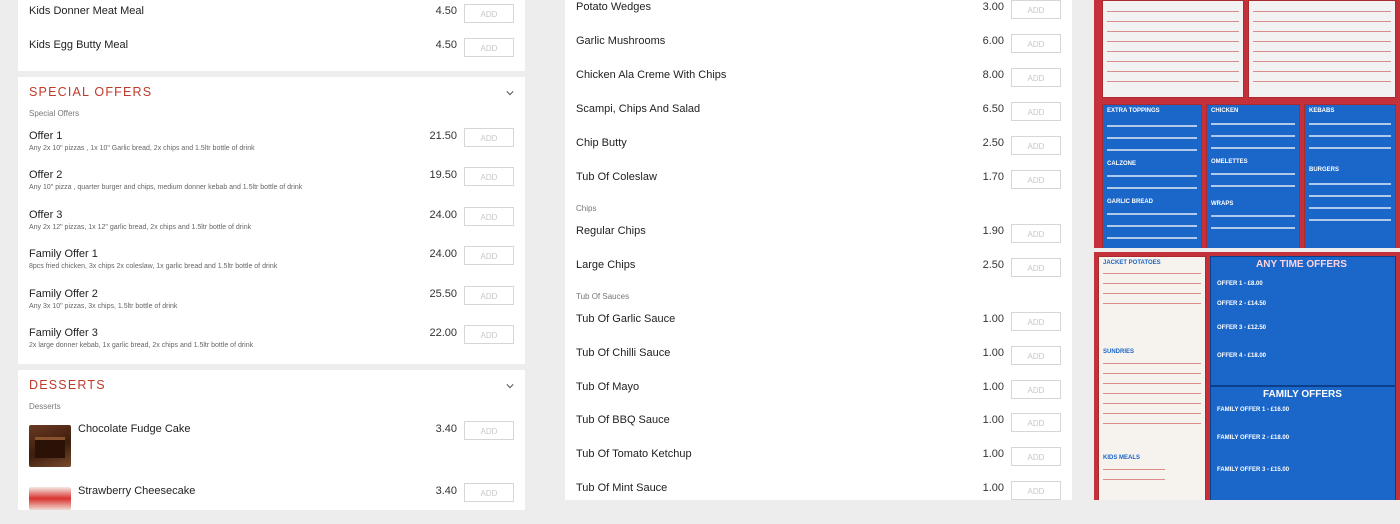  What do you see at coordinates (818, 397) in the screenshot?
I see `menu-item: Tub Of Mayo 1.00 ADD` at bounding box center [818, 397].